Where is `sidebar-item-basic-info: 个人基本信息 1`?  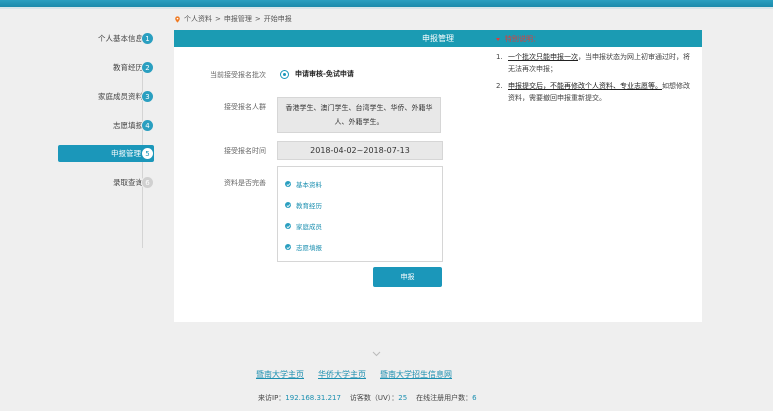 sidebar-item-basic-info: 个人基本信息 1 is located at coordinates (106, 38).